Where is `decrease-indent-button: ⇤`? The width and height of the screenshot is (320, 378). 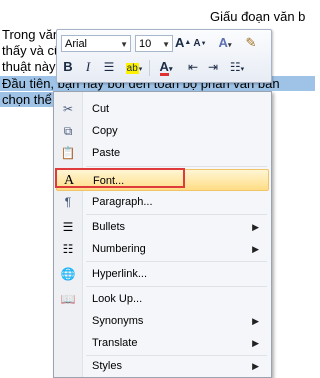 decrease-indent-button: ⇤ is located at coordinates (193, 67).